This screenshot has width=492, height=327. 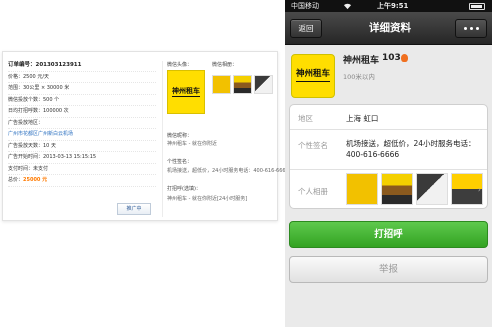 I want to click on distance-label: 100米以内, so click(x=359, y=77).